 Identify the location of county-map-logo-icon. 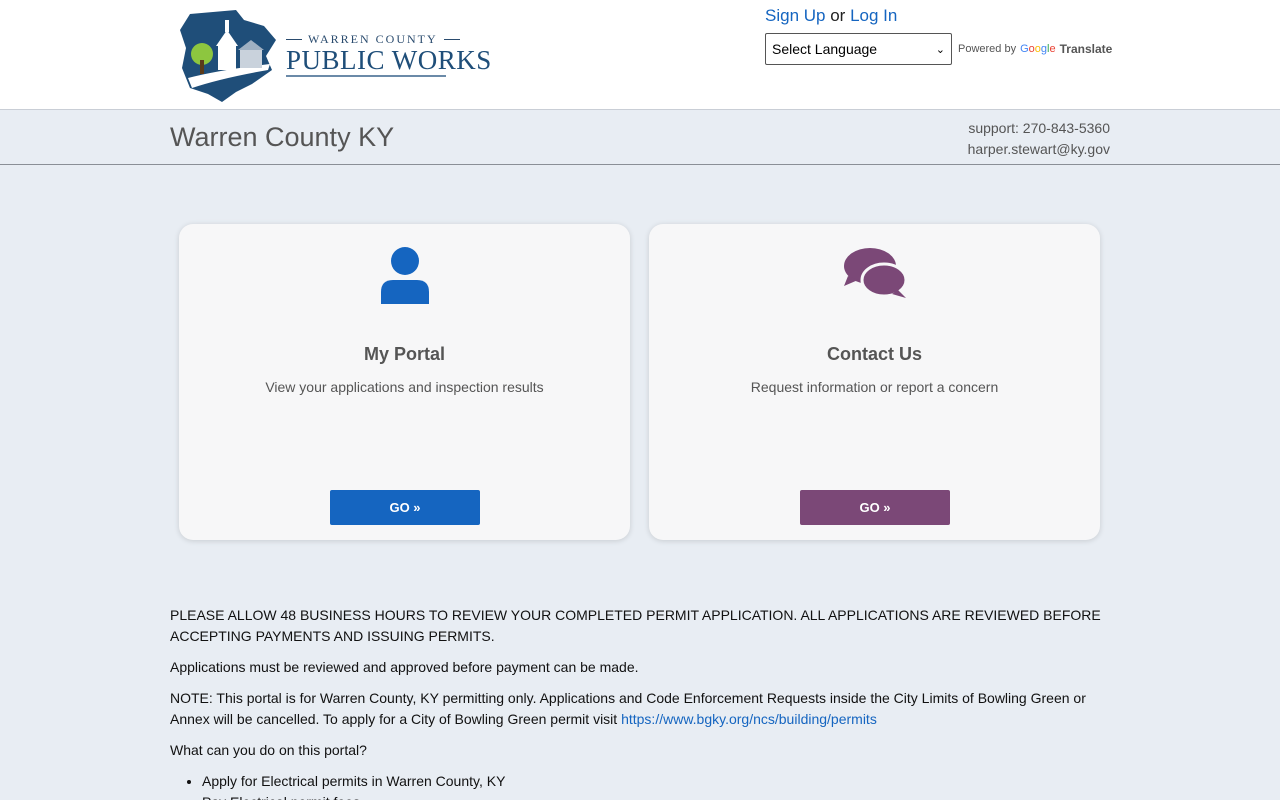
(228, 56).